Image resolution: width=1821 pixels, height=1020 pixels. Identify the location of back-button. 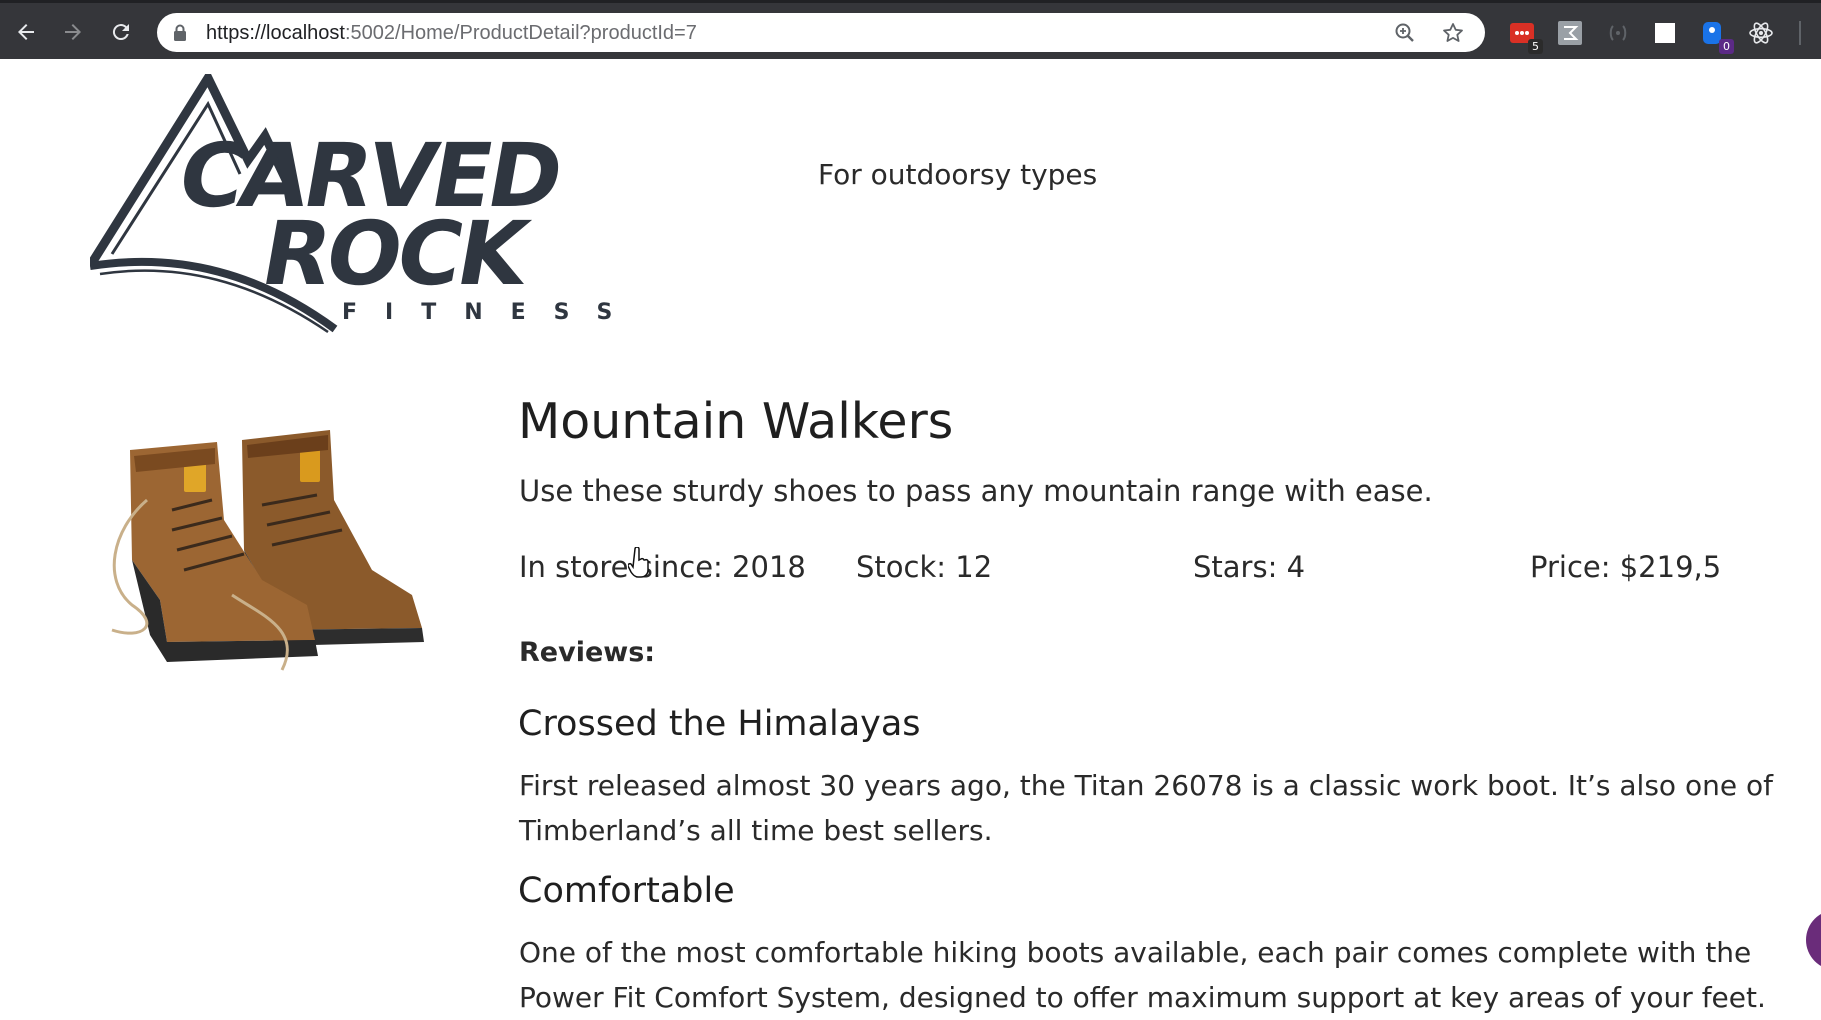
(26, 32).